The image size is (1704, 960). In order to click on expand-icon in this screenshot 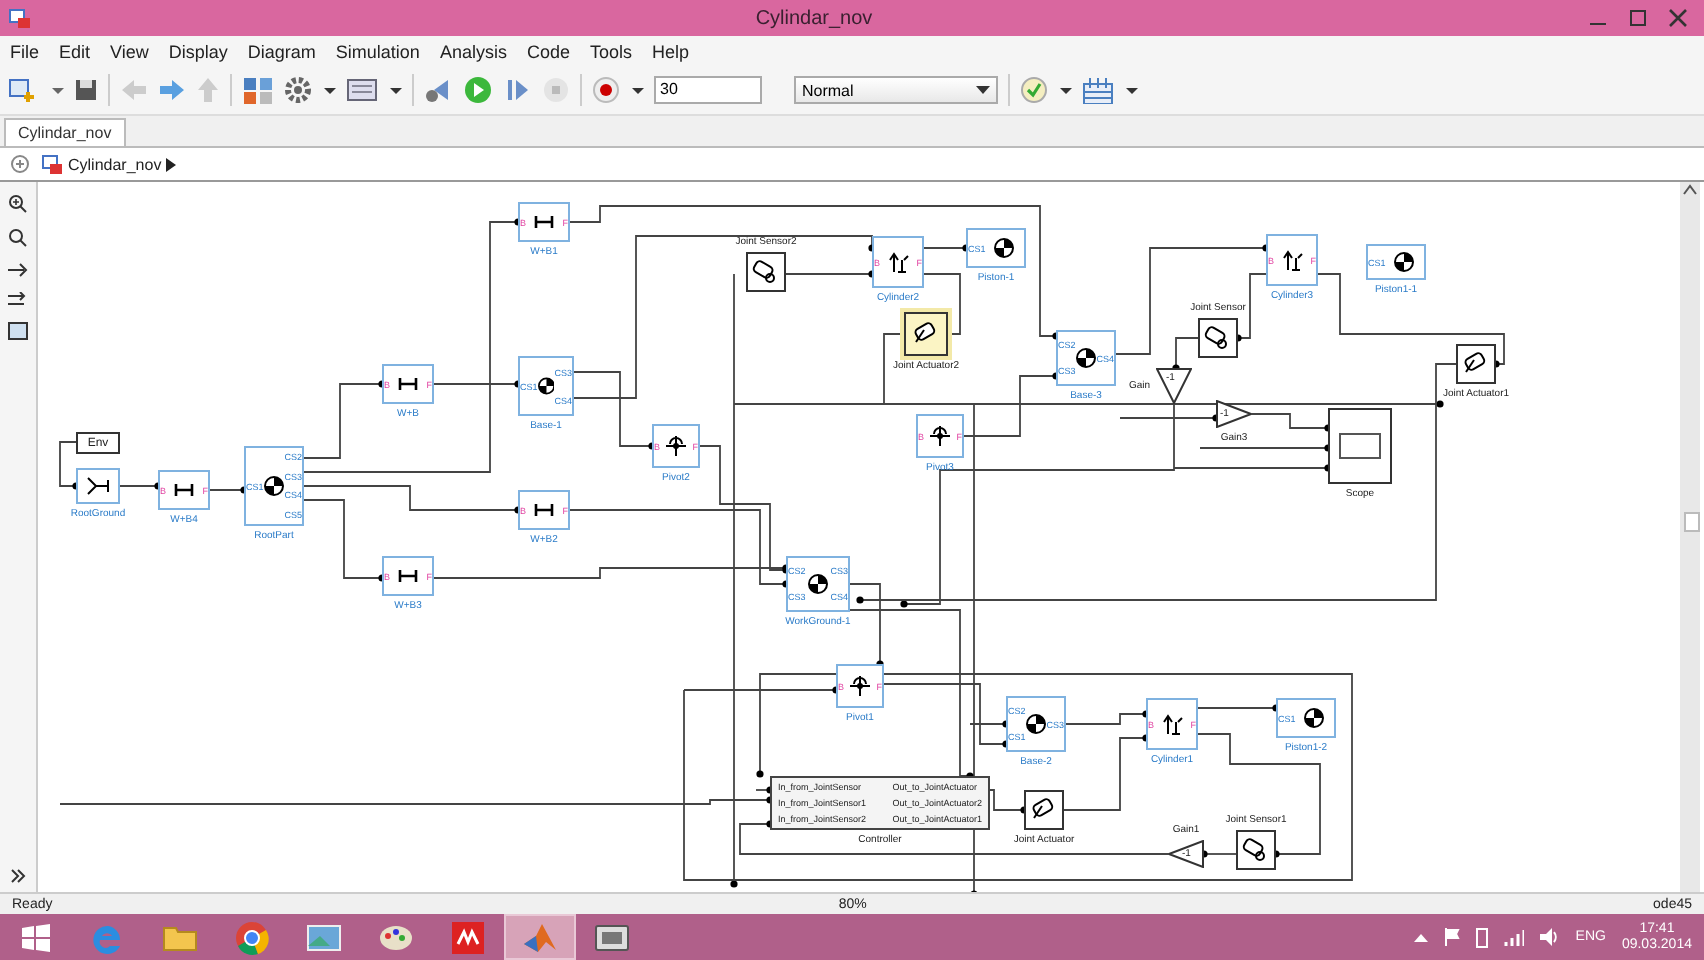, I will do `click(18, 876)`.